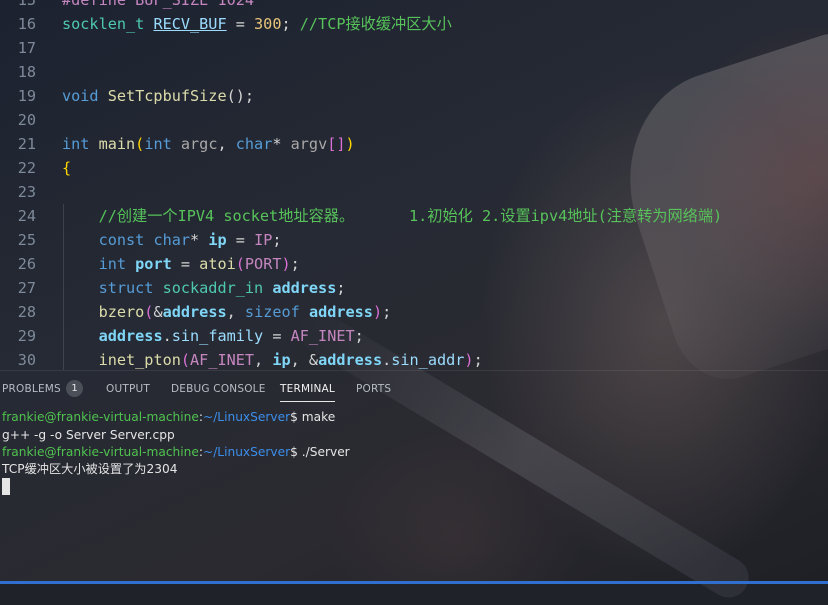 Image resolution: width=828 pixels, height=605 pixels. I want to click on code-token: {, so click(67, 168).